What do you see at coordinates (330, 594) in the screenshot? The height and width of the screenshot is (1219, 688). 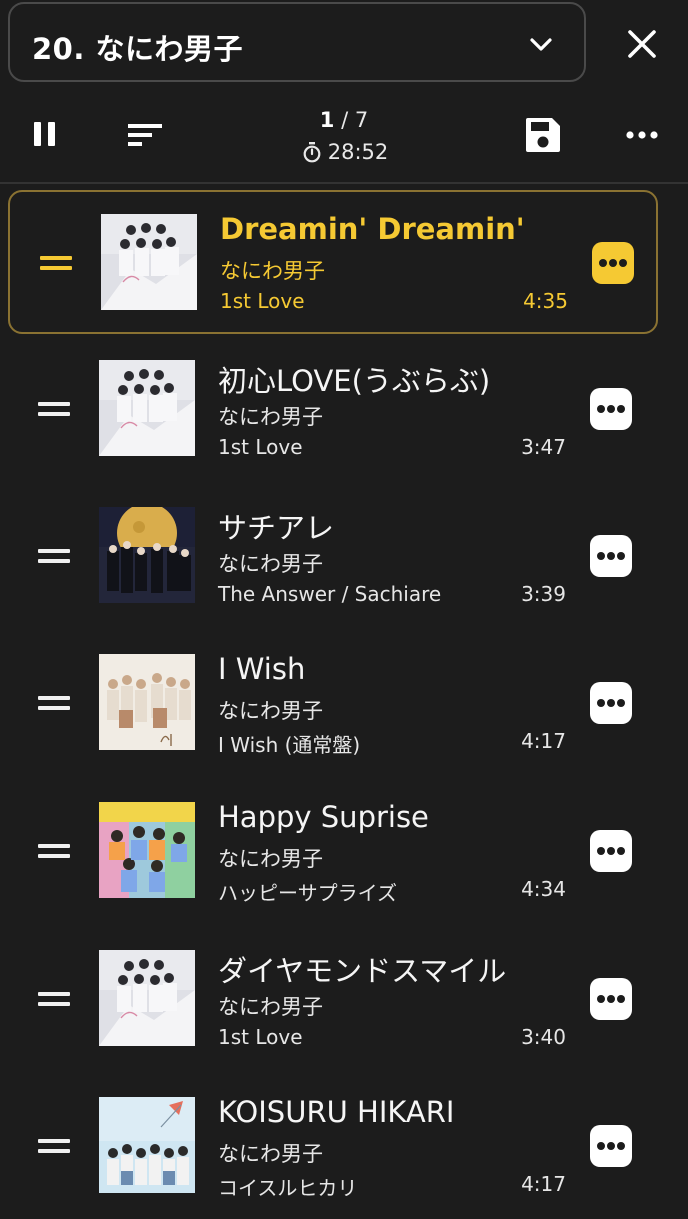 I see `track-album: The Answer / Sachiare` at bounding box center [330, 594].